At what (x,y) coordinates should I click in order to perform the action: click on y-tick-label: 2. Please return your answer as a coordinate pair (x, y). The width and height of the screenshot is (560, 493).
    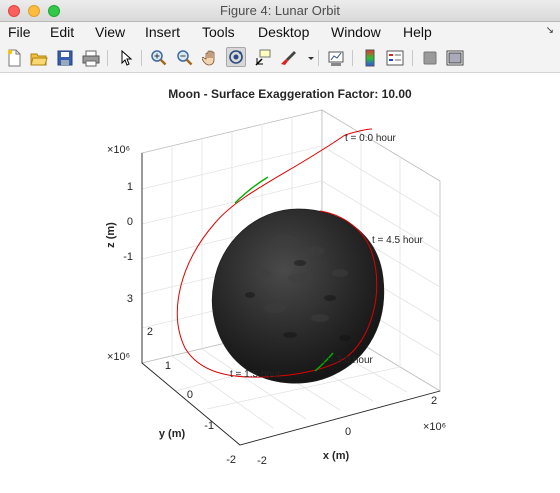
    Looking at the image, I should click on (150, 332).